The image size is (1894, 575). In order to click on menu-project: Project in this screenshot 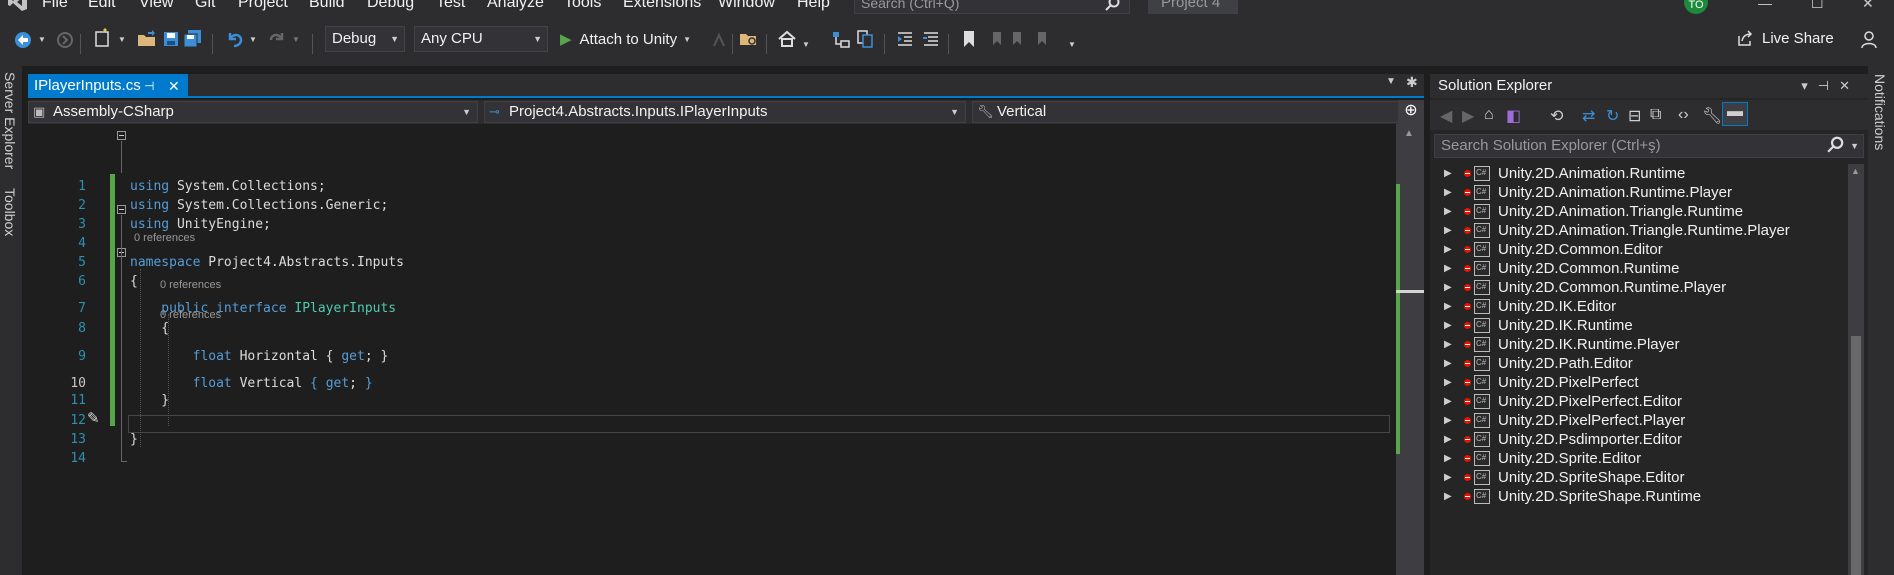, I will do `click(263, 6)`.